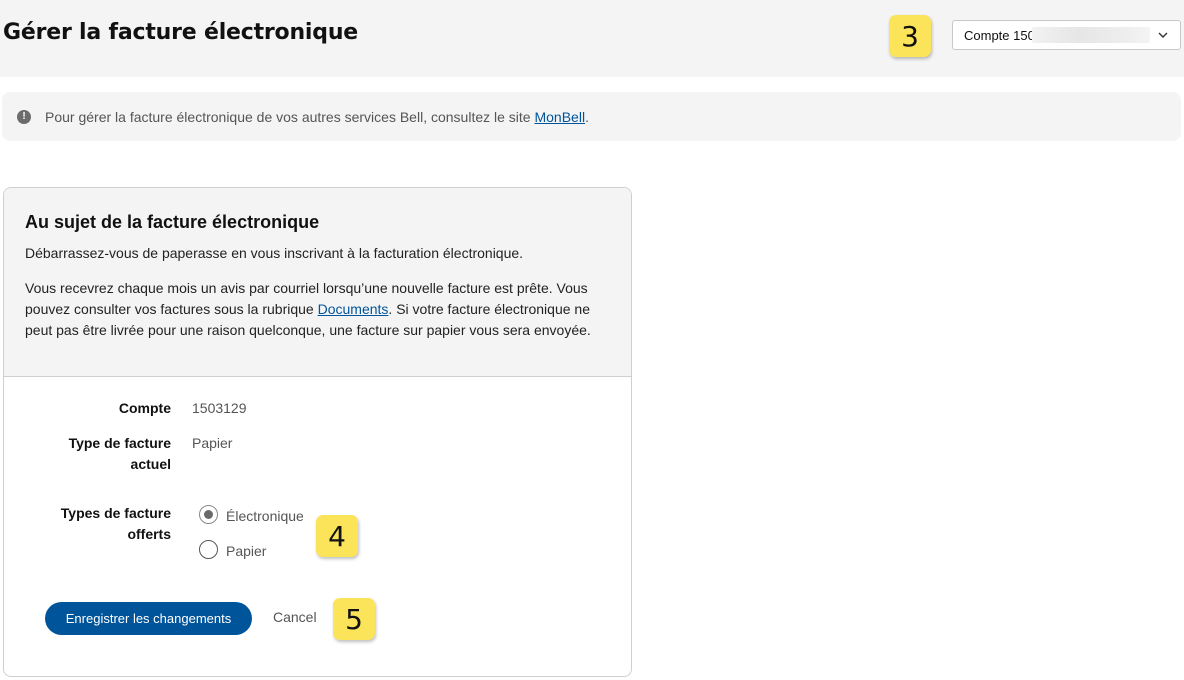  Describe the element at coordinates (246, 551) in the screenshot. I see `radio-paper-label: Papier` at that location.